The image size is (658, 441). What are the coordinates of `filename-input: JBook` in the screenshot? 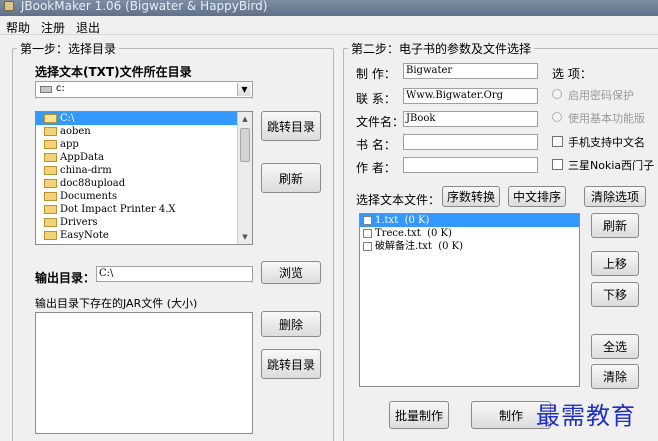 It's located at (470, 119).